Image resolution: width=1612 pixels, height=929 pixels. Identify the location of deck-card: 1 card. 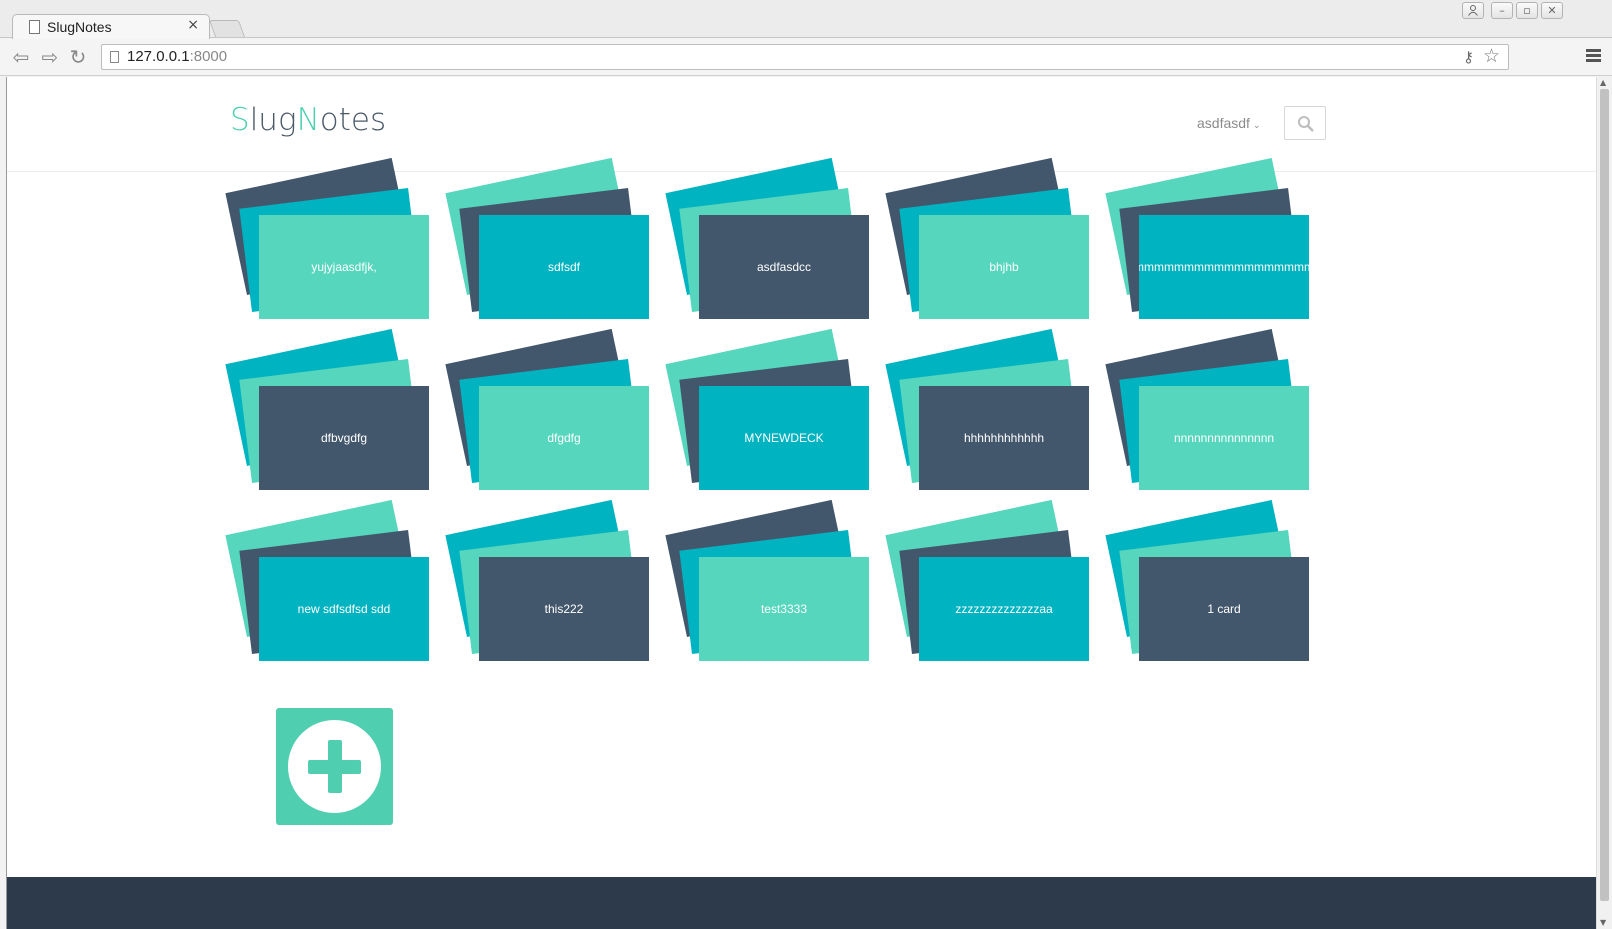
(1212, 586).